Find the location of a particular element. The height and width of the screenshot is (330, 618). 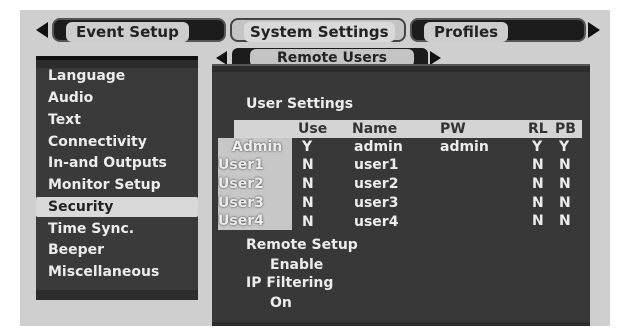

tab-system-settings: System Settings is located at coordinates (318, 30).